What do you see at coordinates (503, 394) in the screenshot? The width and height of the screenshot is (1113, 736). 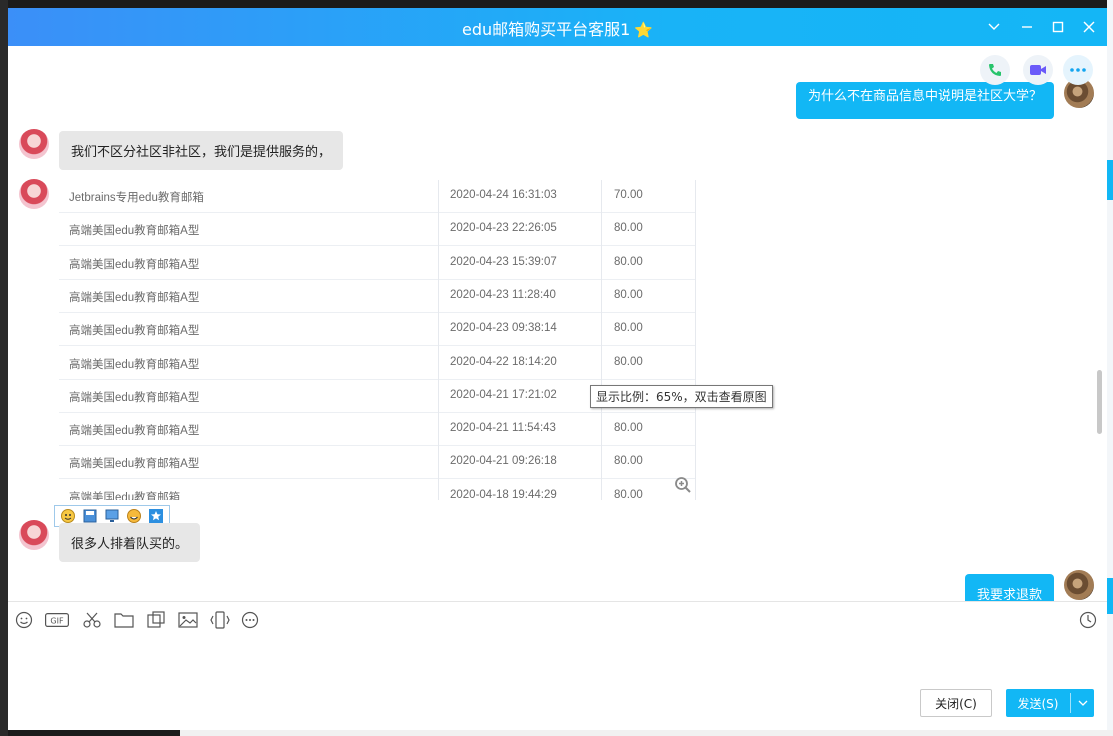 I see `table-cell-time: 2020-04-21 17:21:02` at bounding box center [503, 394].